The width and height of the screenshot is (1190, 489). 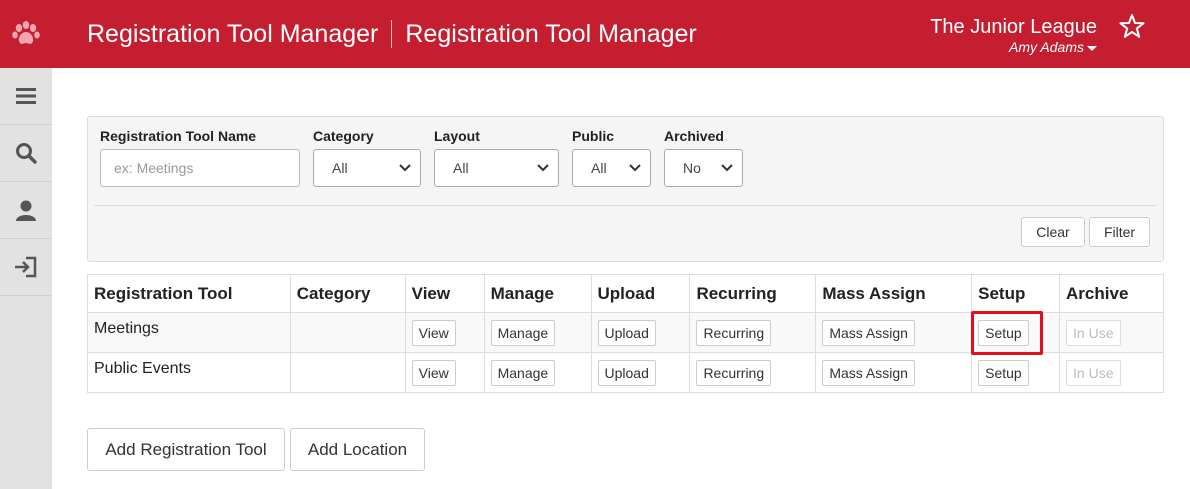 I want to click on sidebar-item-search, so click(x=26, y=153).